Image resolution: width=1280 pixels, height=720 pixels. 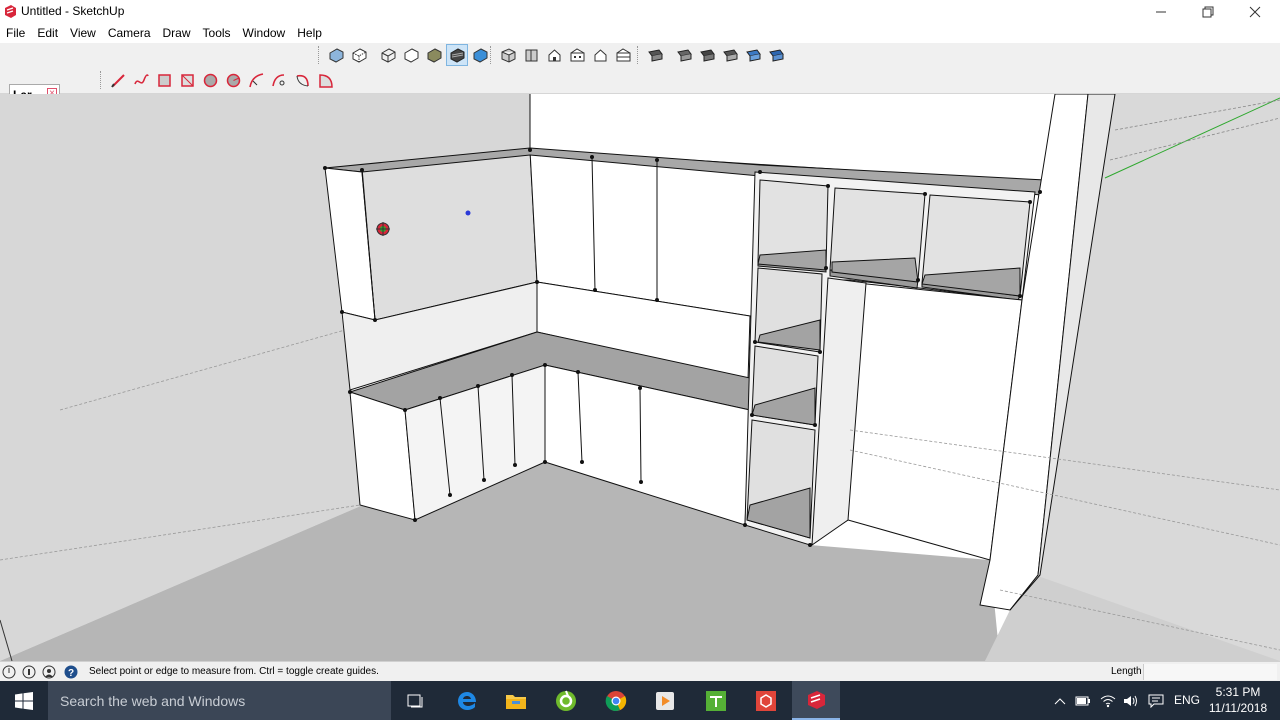 I want to click on menu-tools: Tools, so click(x=217, y=33).